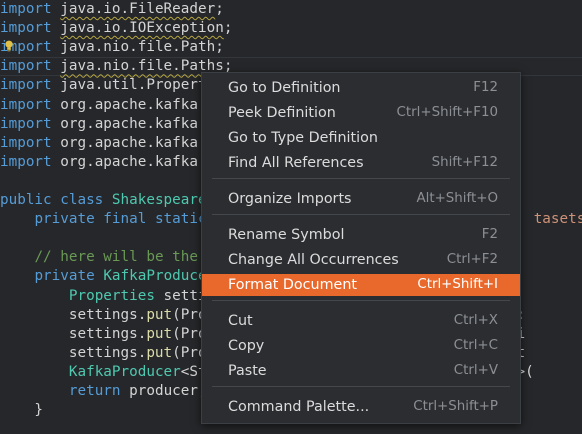 Image resolution: width=582 pixels, height=434 pixels. What do you see at coordinates (489, 234) in the screenshot?
I see `menu-item-shortcut: F2` at bounding box center [489, 234].